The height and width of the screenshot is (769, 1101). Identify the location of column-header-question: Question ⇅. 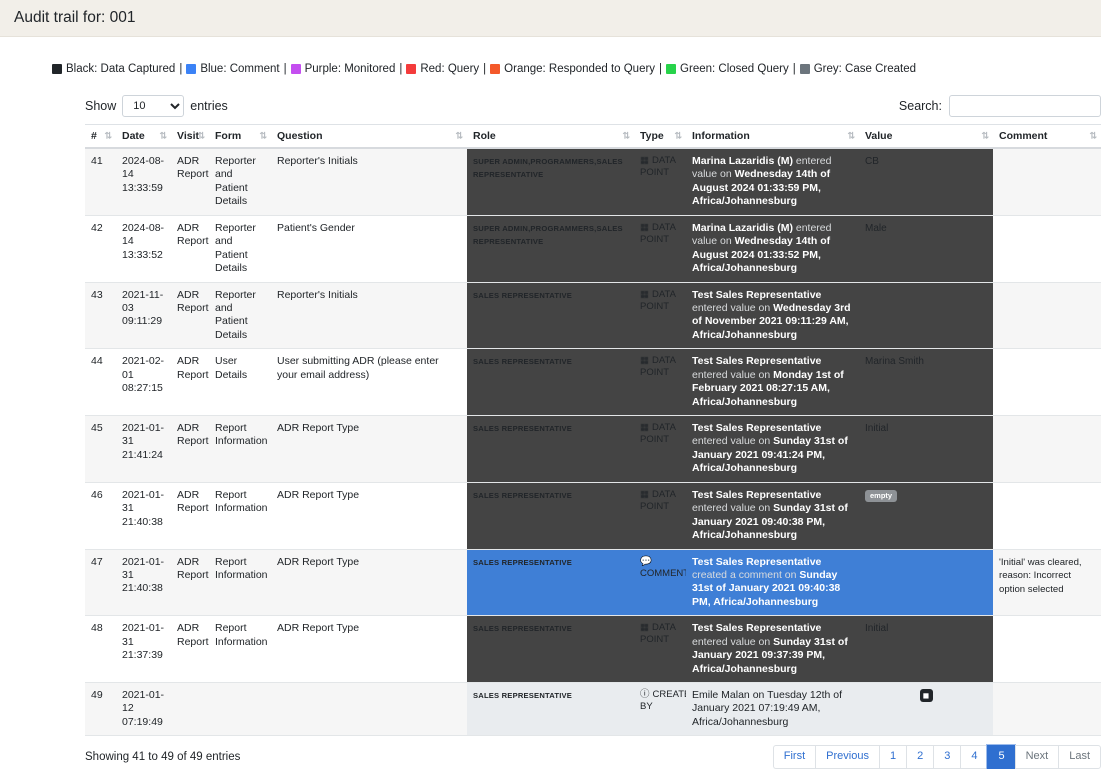
(369, 136).